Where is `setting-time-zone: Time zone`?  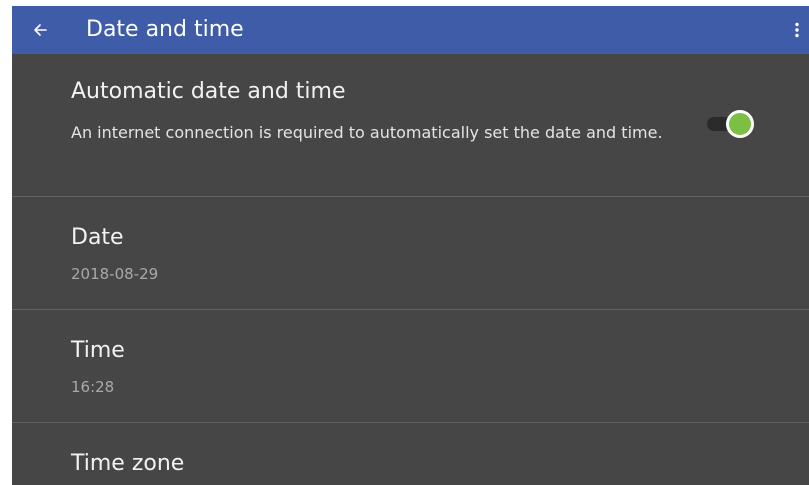
setting-time-zone: Time zone is located at coordinates (410, 454).